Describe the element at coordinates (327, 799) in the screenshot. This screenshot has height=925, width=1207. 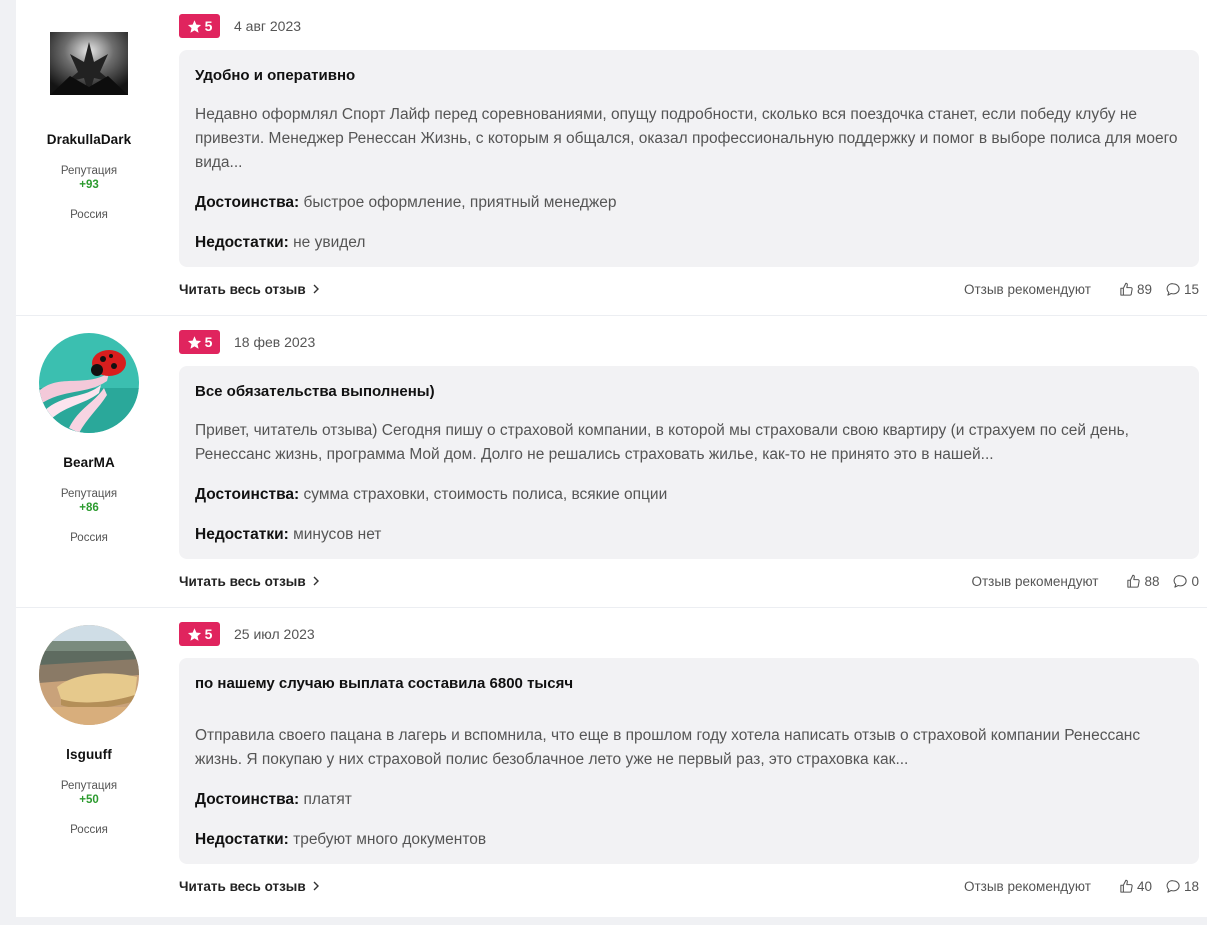
I see `pros-text: платят` at that location.